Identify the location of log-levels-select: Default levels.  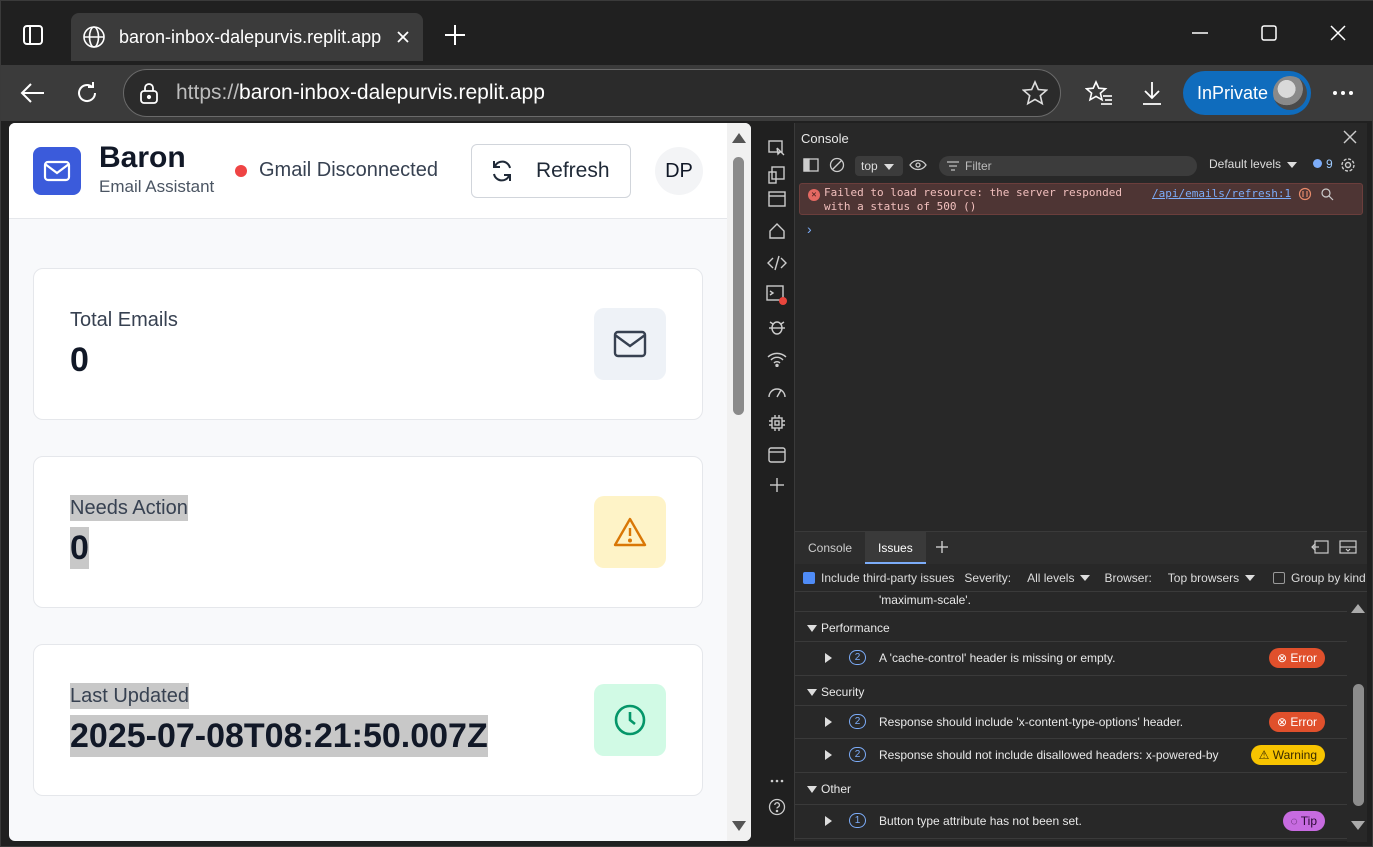
(1253, 164).